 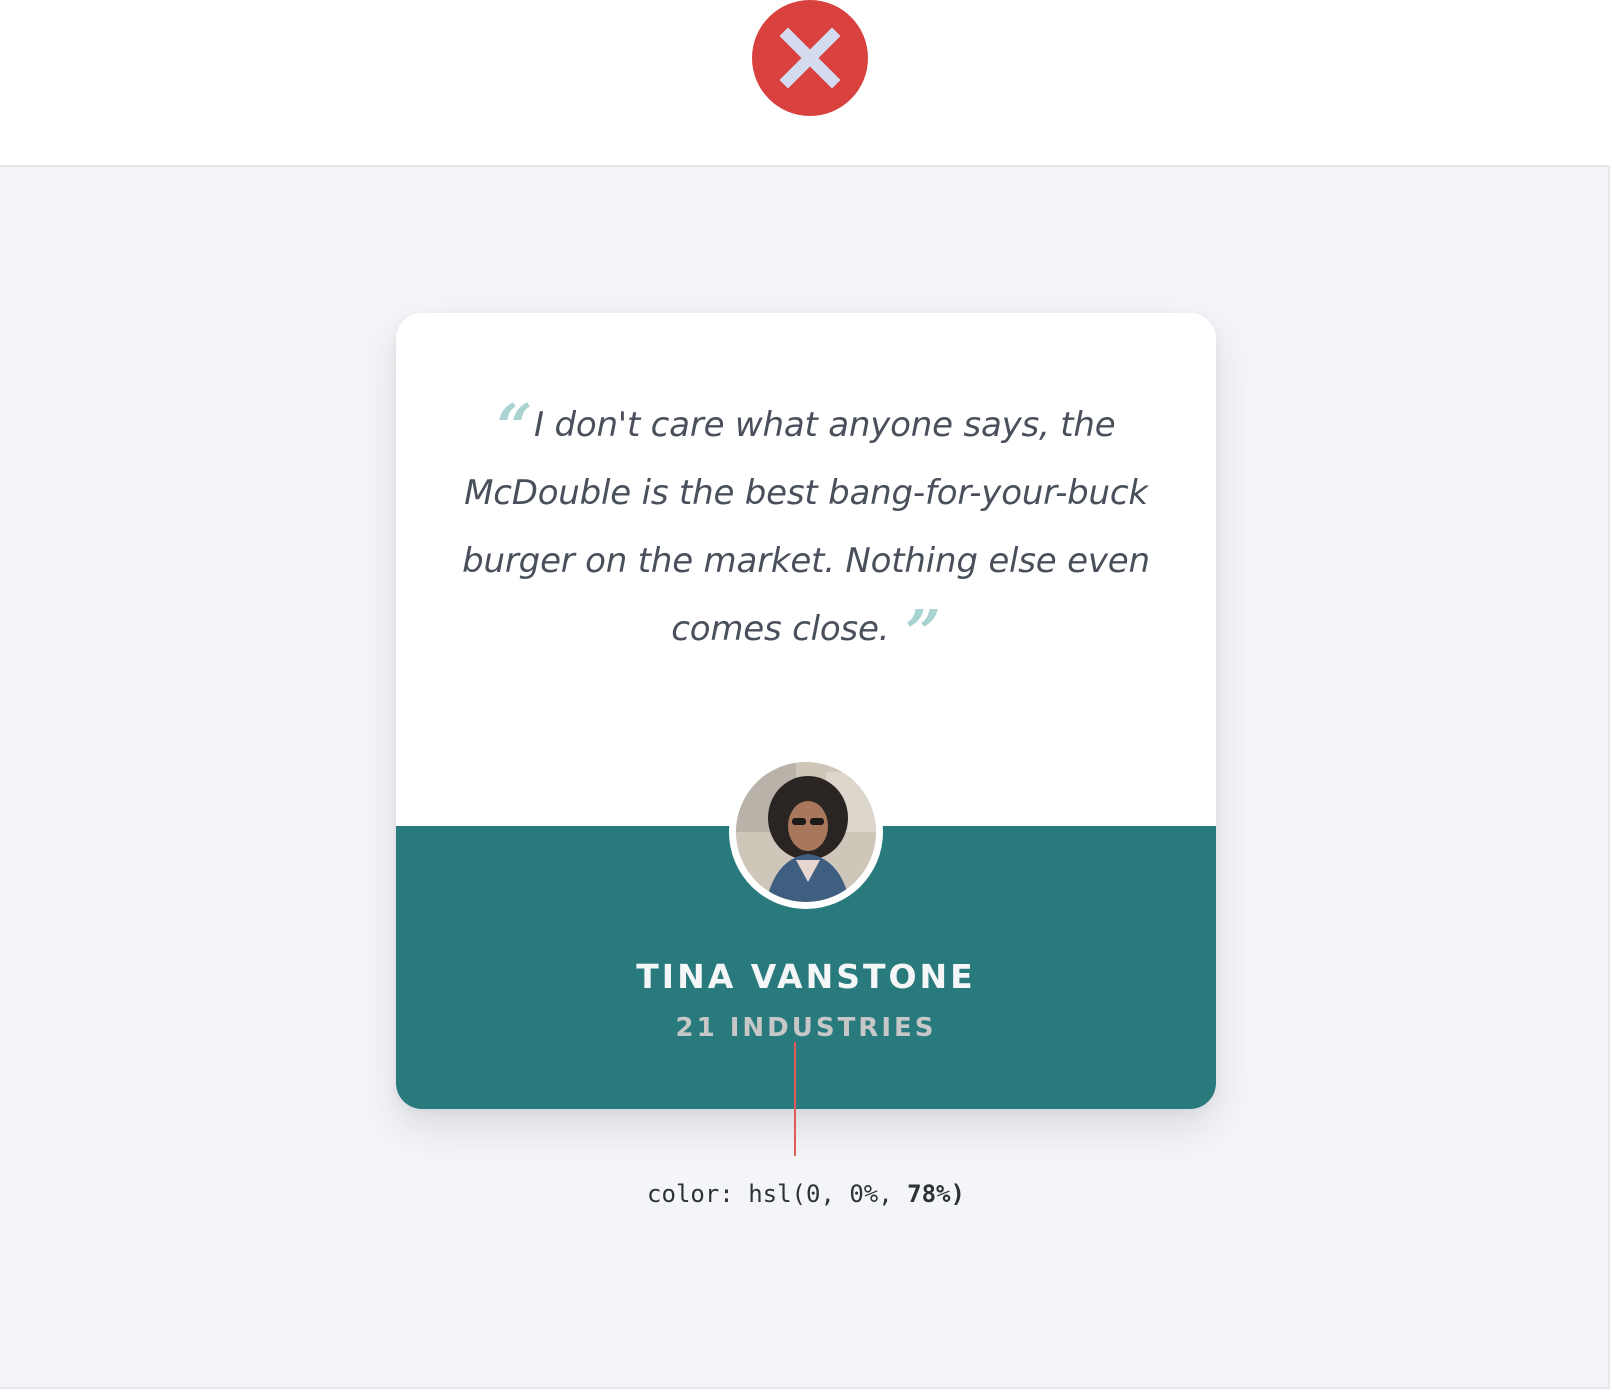 I want to click on avatar-photo, so click(x=806, y=832).